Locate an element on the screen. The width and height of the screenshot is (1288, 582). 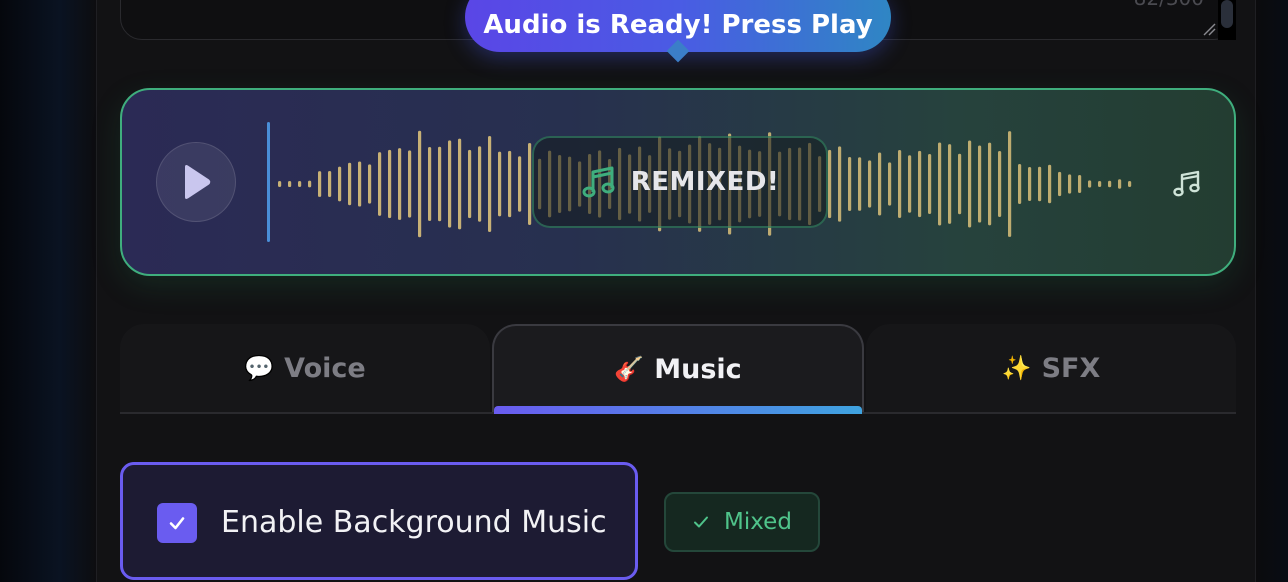
playhead is located at coordinates (268, 182).